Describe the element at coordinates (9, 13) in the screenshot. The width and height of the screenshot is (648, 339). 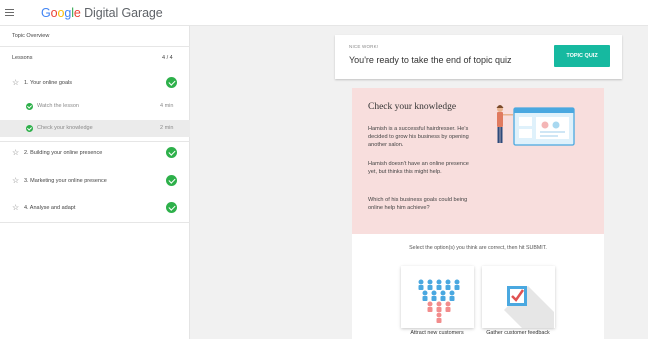
I see `menu-icon` at that location.